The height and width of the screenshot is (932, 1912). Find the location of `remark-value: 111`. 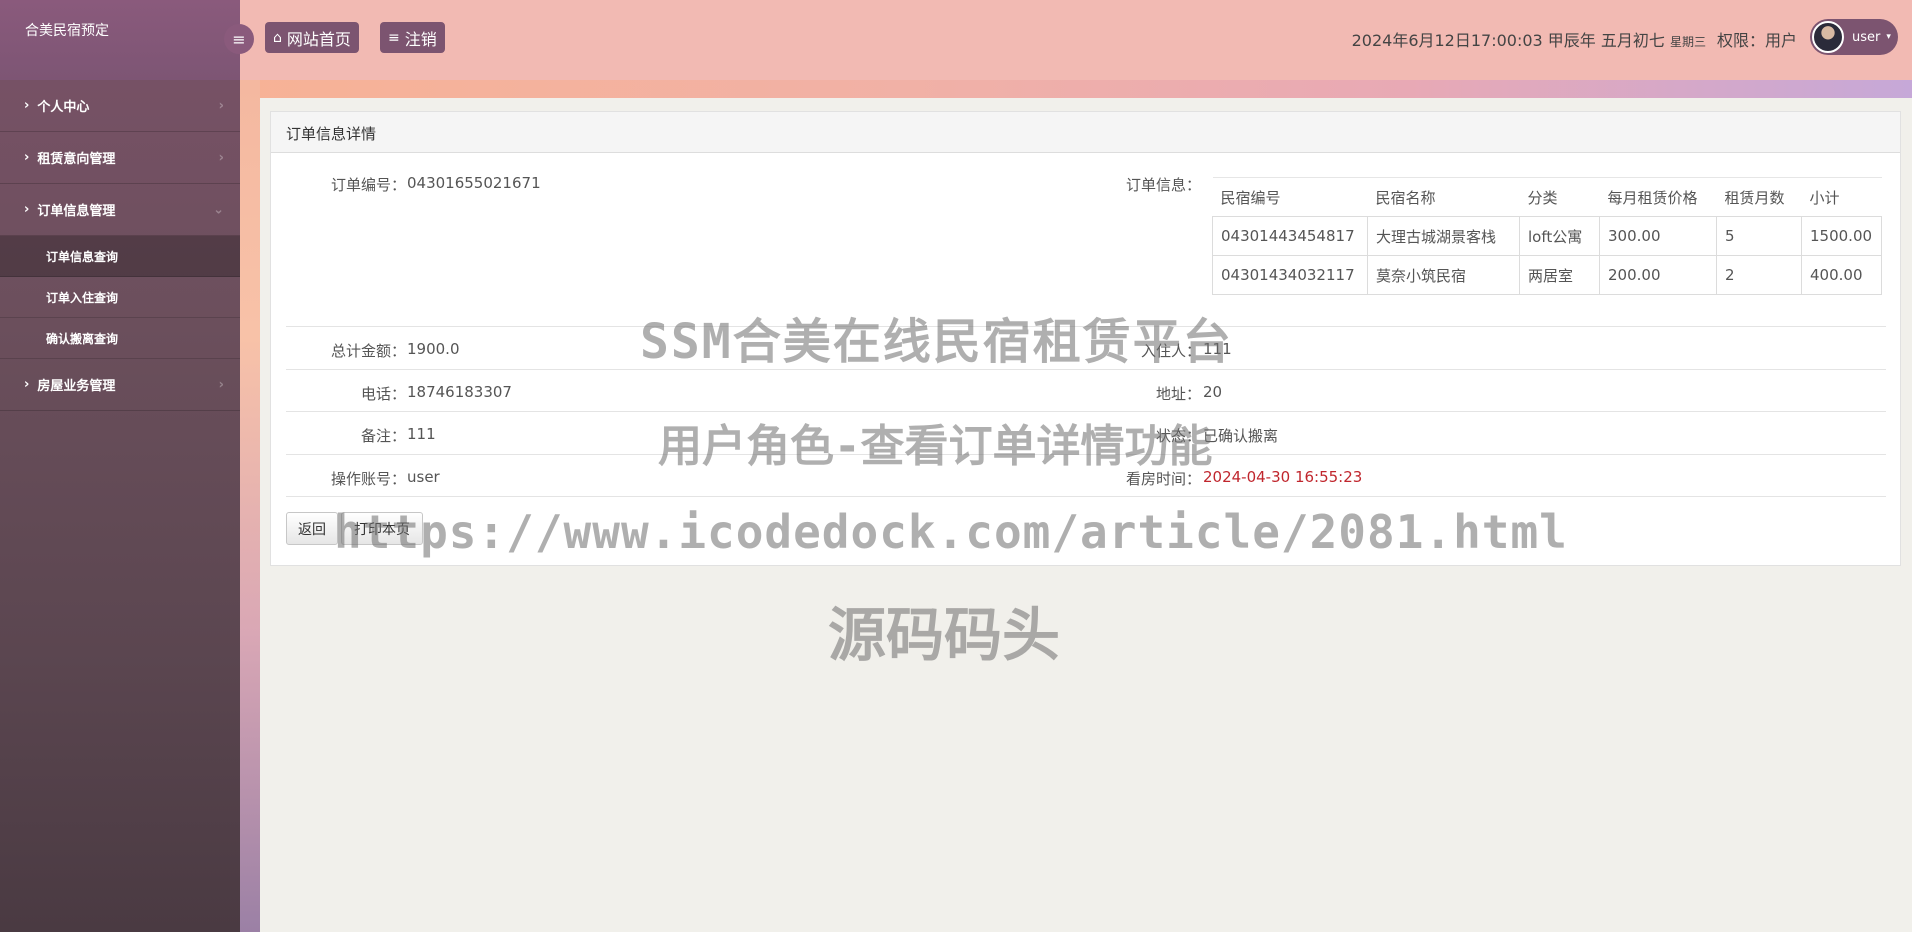

remark-value: 111 is located at coordinates (421, 434).